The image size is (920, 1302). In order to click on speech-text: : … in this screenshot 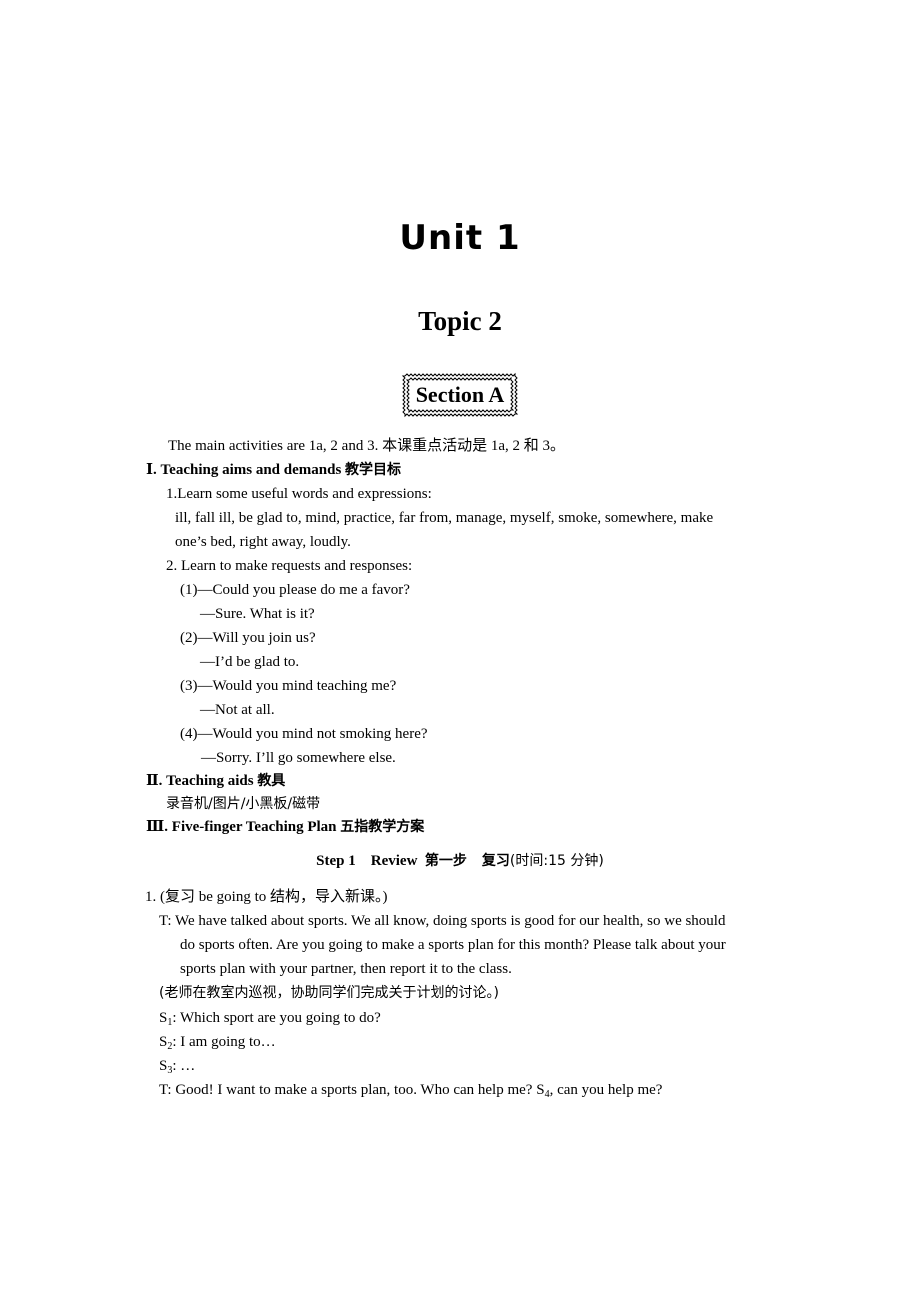, I will do `click(184, 1066)`.